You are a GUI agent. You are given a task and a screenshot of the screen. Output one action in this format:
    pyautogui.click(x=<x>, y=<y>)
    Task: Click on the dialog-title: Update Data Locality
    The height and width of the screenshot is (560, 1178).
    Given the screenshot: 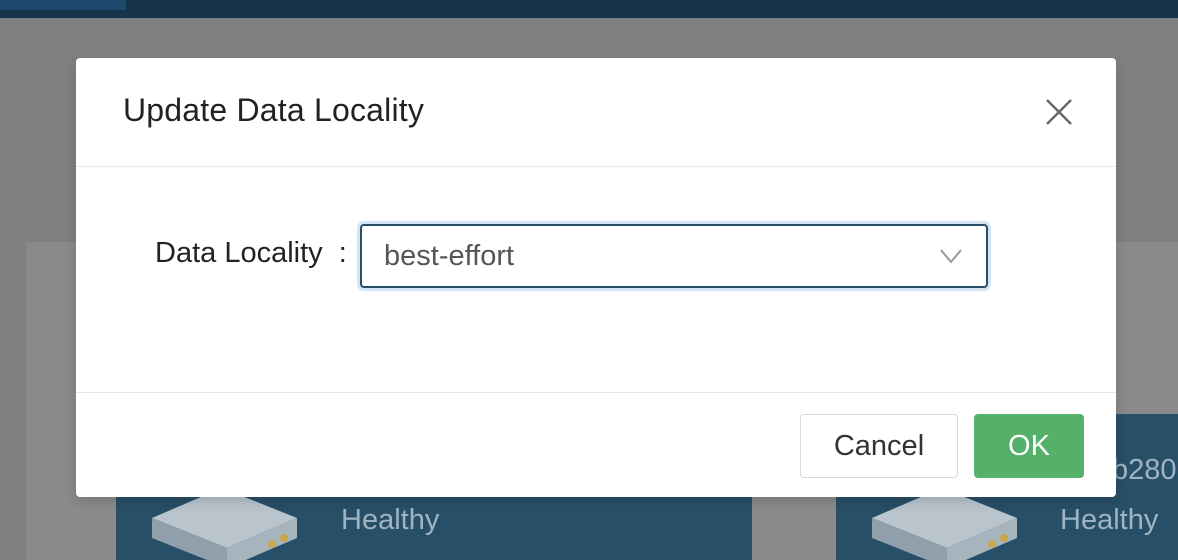 What is the action you would take?
    pyautogui.click(x=274, y=110)
    